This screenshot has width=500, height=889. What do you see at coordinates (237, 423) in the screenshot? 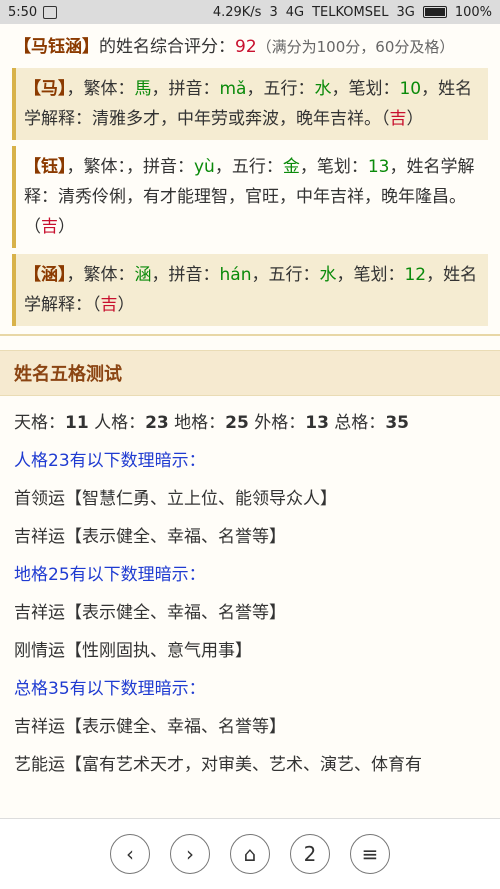
I see `di-value: 25` at bounding box center [237, 423].